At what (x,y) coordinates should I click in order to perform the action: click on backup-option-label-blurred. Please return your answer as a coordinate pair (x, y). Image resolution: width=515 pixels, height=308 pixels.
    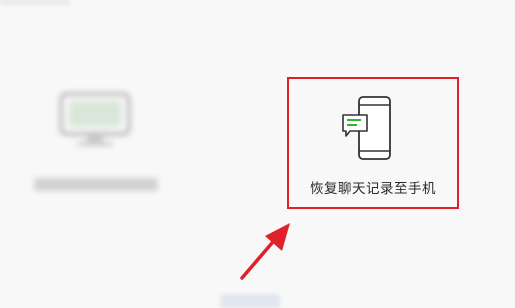
    Looking at the image, I should click on (96, 184).